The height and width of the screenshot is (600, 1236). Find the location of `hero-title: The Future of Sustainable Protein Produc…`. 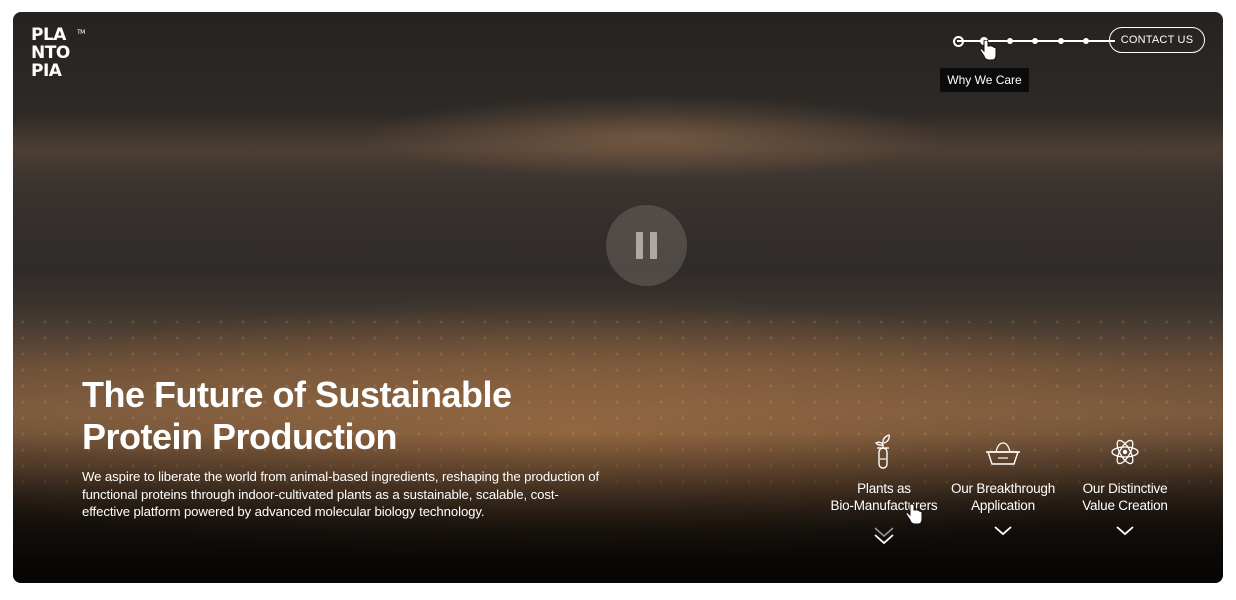

hero-title: The Future of Sustainable Protein Produc… is located at coordinates (297, 415).